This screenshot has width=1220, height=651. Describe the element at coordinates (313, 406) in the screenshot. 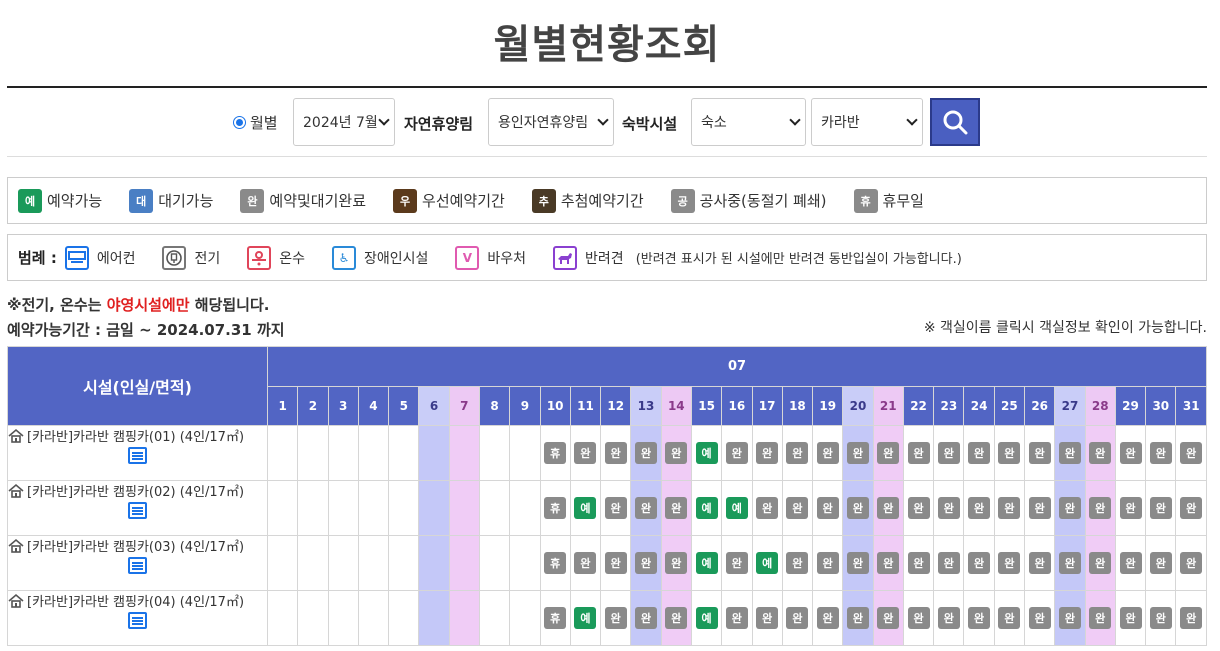

I see `day-header: 2` at that location.